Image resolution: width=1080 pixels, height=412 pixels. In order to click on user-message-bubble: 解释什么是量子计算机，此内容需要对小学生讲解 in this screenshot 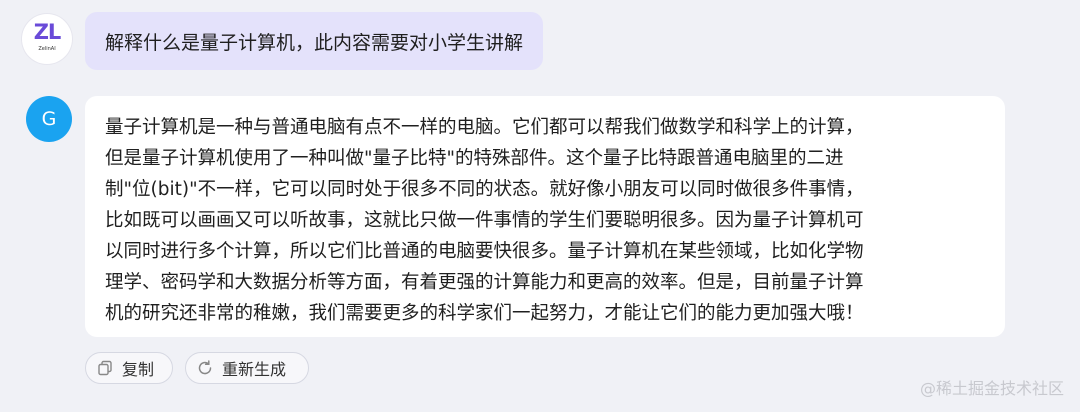, I will do `click(314, 41)`.